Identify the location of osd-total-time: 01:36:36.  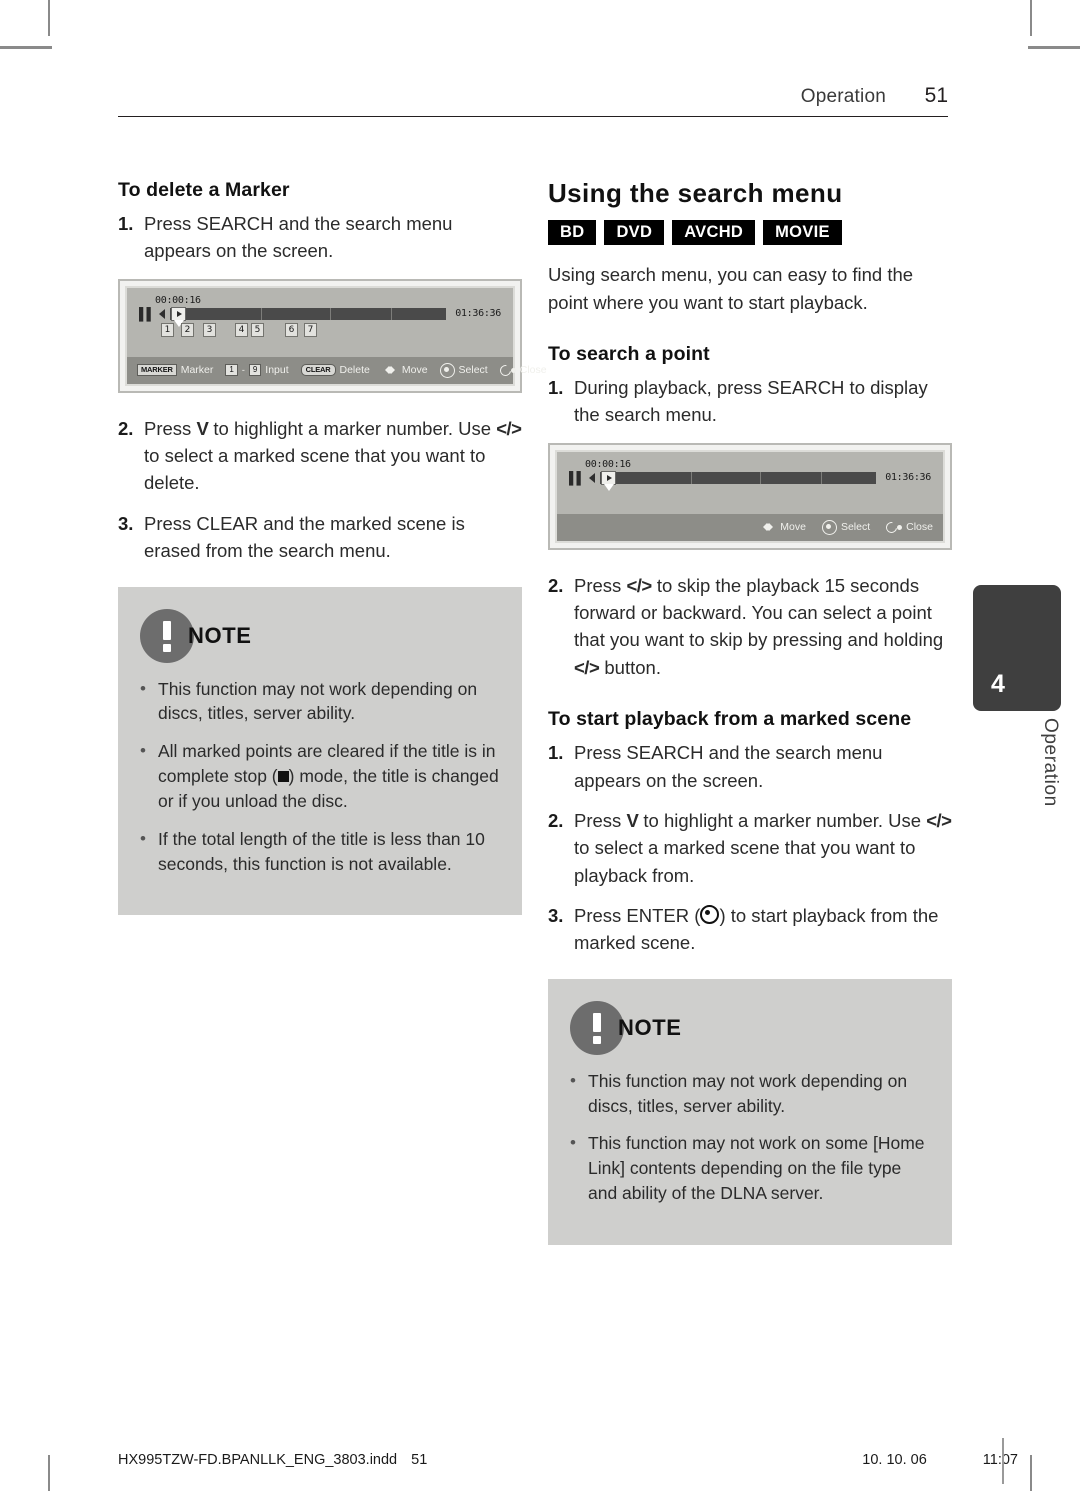
(908, 478).